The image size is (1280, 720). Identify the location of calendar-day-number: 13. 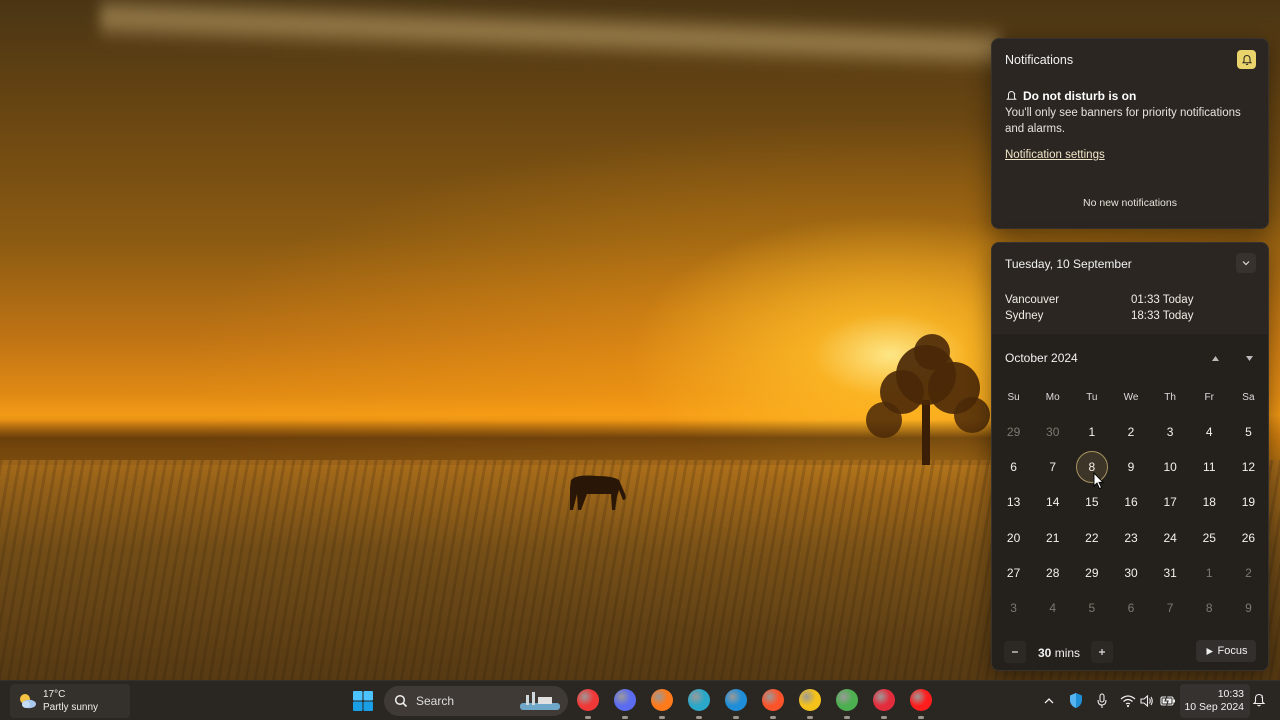
(1013, 502).